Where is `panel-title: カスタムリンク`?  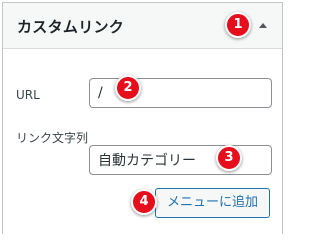
panel-title: カスタムリンク is located at coordinates (71, 27).